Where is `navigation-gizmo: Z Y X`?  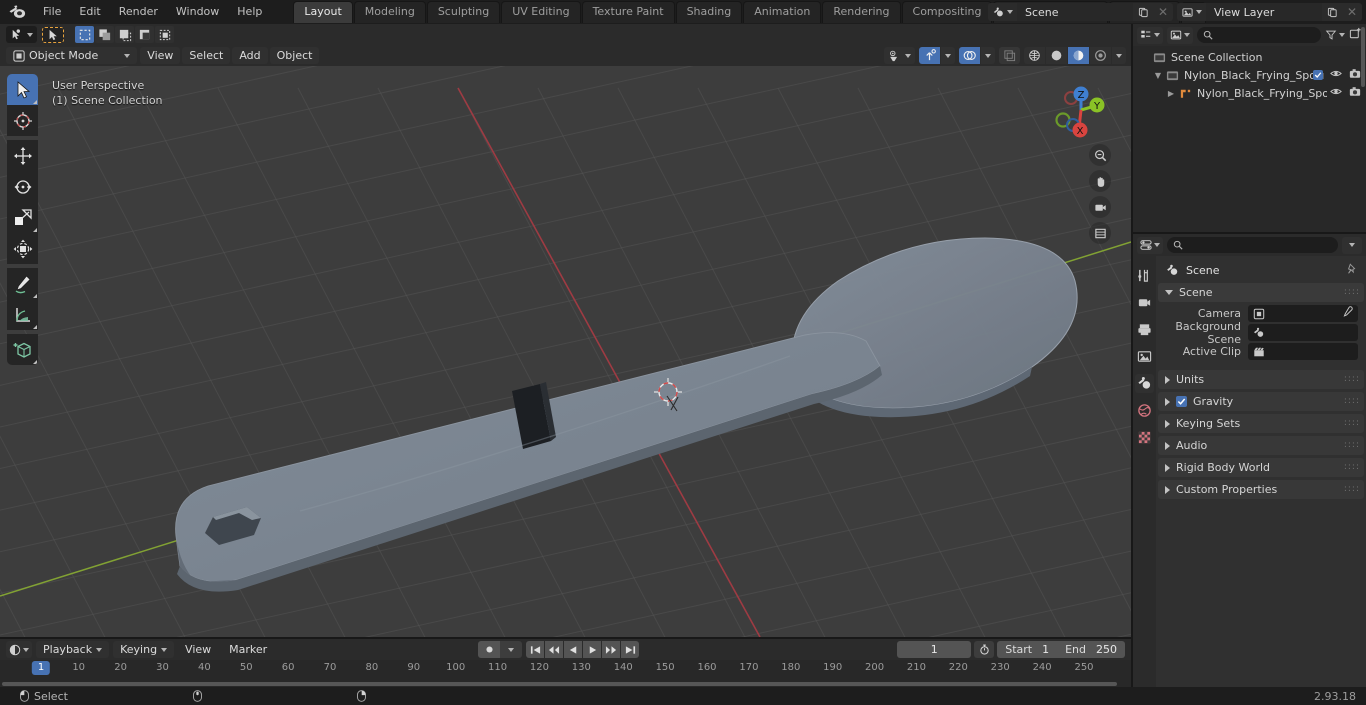 navigation-gizmo: Z Y X is located at coordinates (1081, 110).